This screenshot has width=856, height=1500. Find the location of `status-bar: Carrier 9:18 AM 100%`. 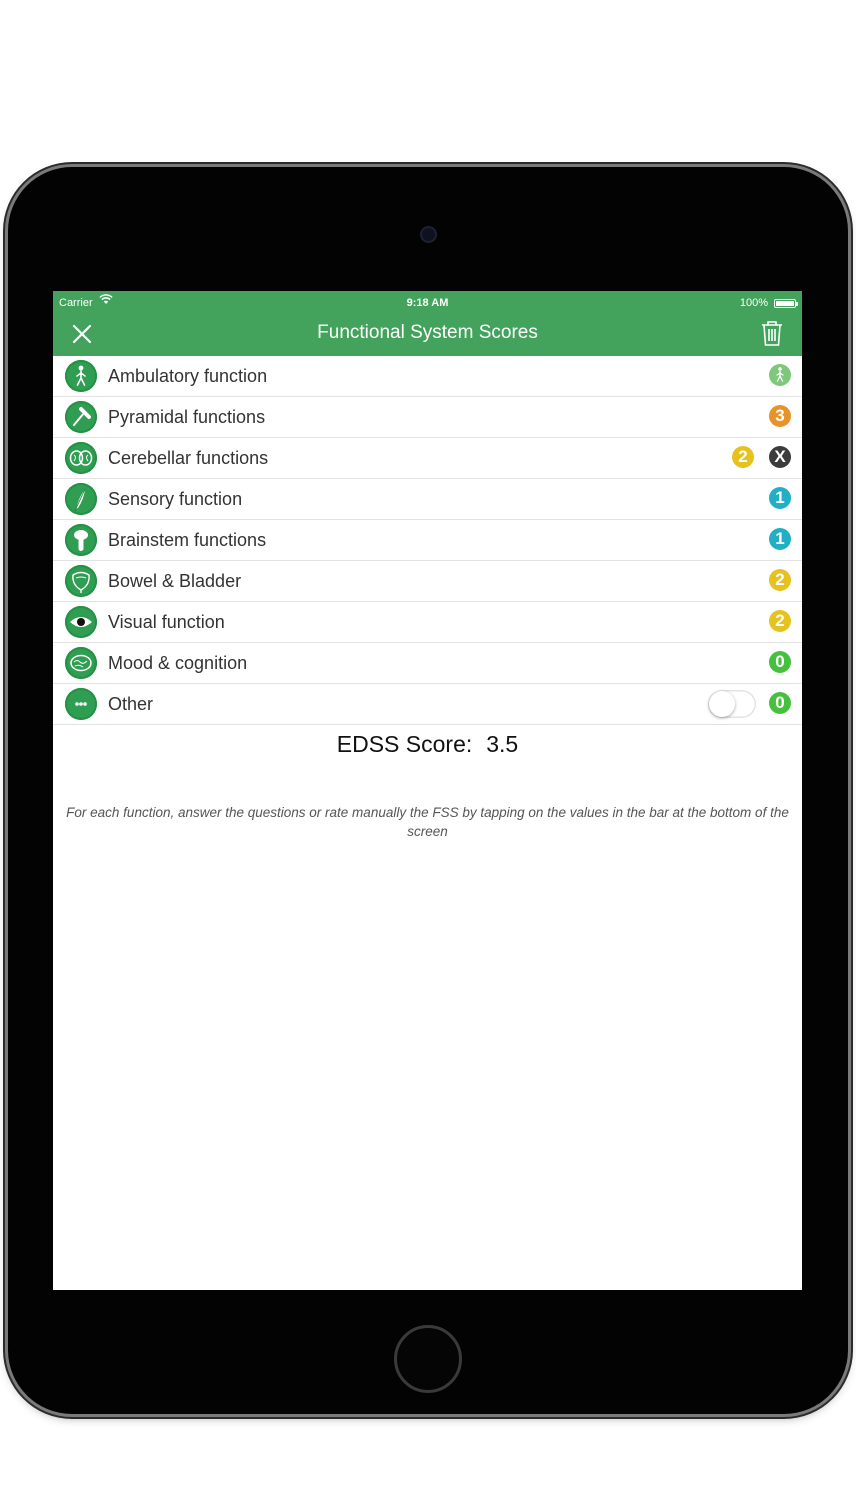

status-bar: Carrier 9:18 AM 100% is located at coordinates (427, 302).